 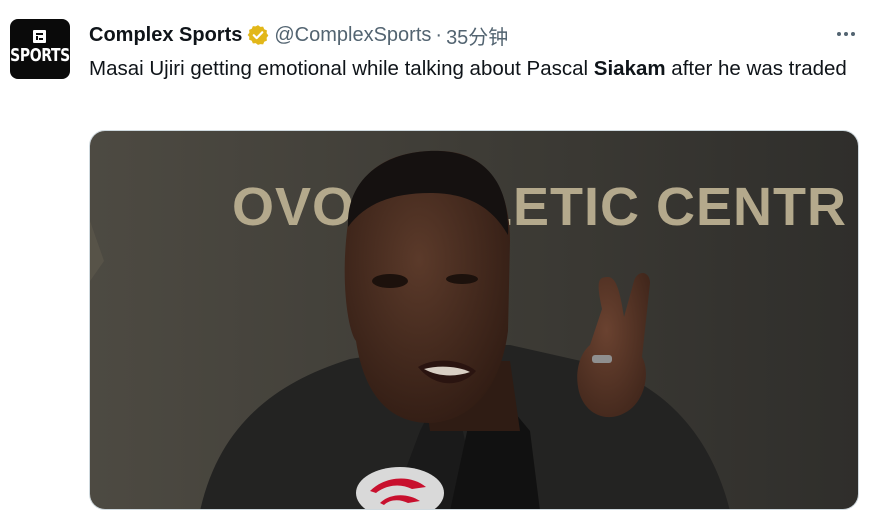 What do you see at coordinates (756, 68) in the screenshot?
I see `tweet-text-part: after he was traded` at bounding box center [756, 68].